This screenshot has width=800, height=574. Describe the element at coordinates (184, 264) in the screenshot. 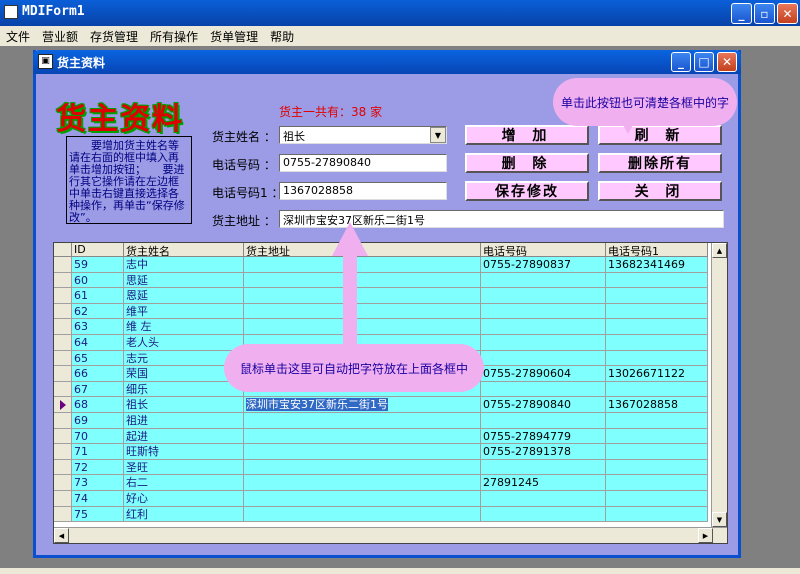

I see `cell-owner-name: 志中` at that location.